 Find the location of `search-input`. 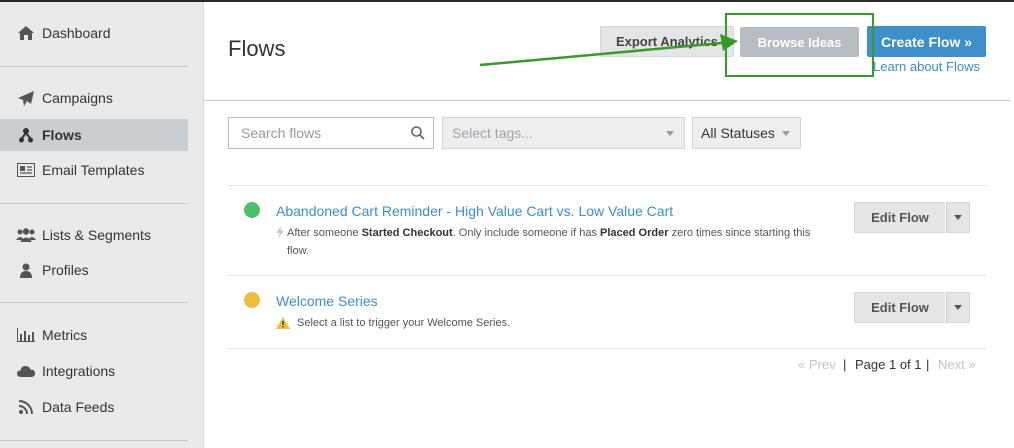

search-input is located at coordinates (331, 133).